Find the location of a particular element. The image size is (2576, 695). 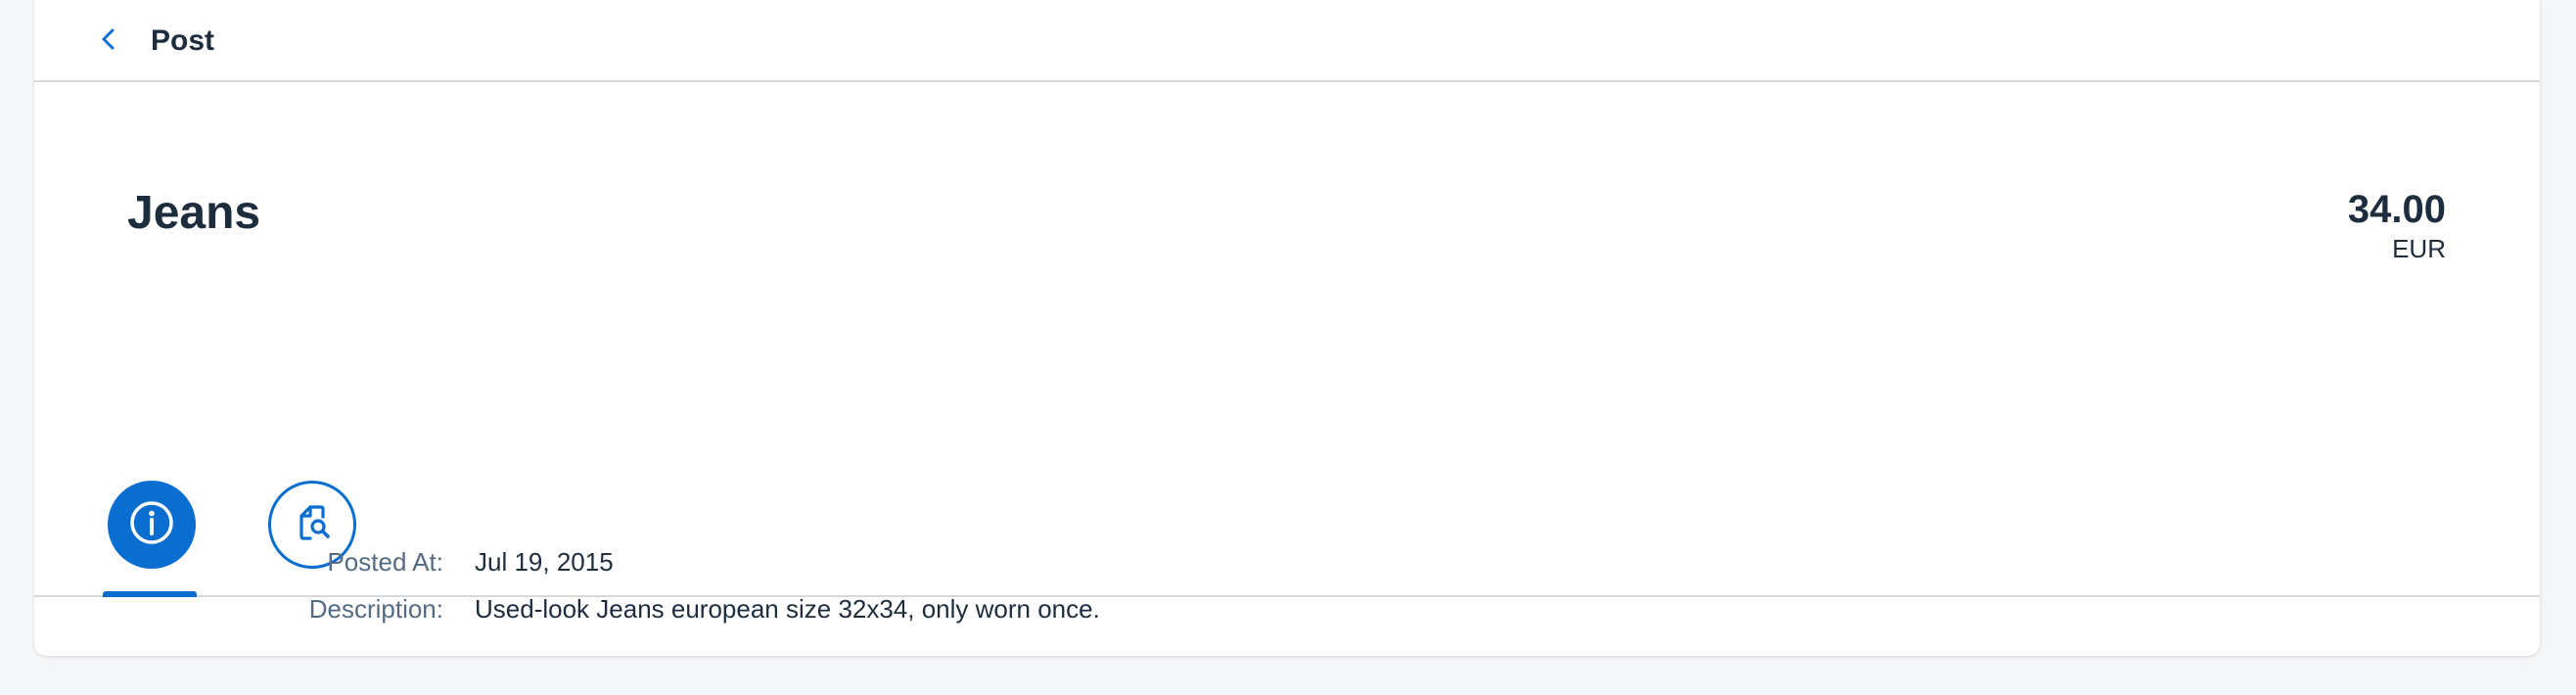

posted-at-value: Jul 19, 2015 is located at coordinates (545, 562).